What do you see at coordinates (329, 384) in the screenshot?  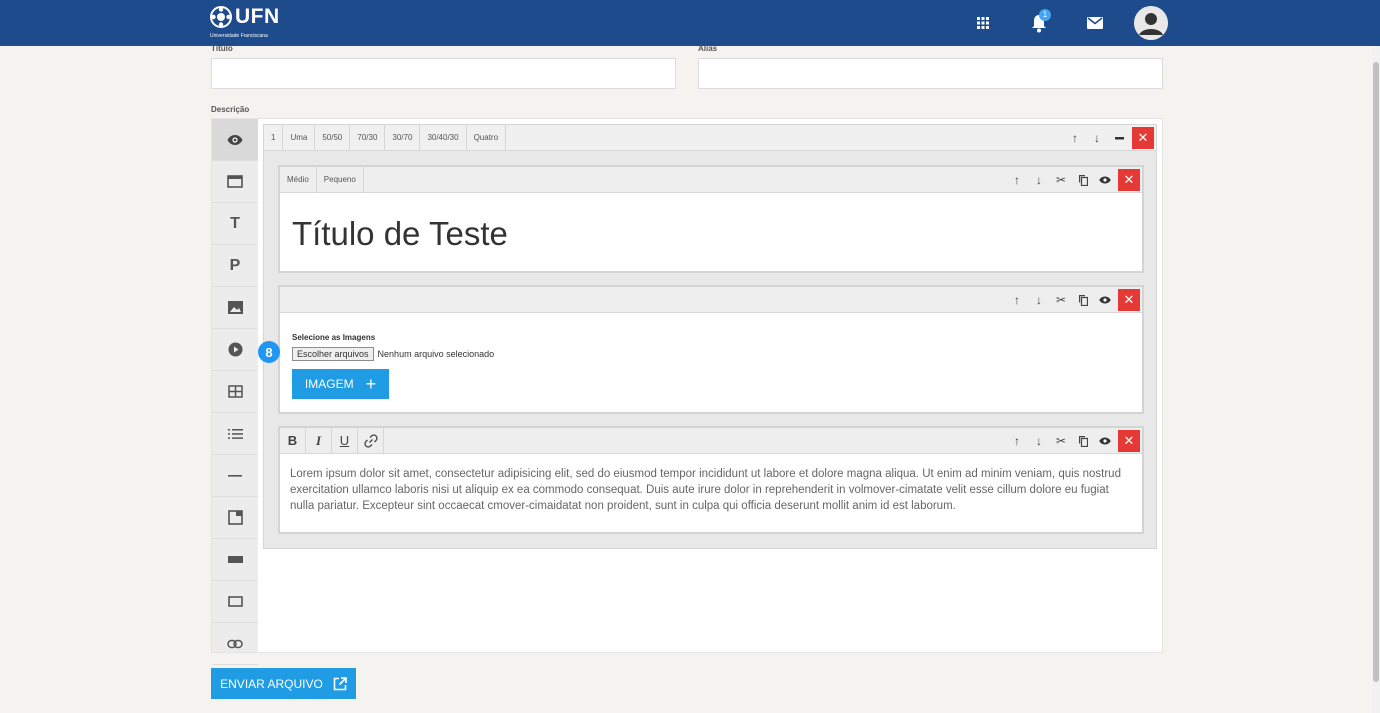 I see `add-image-label: IMAGEM` at bounding box center [329, 384].